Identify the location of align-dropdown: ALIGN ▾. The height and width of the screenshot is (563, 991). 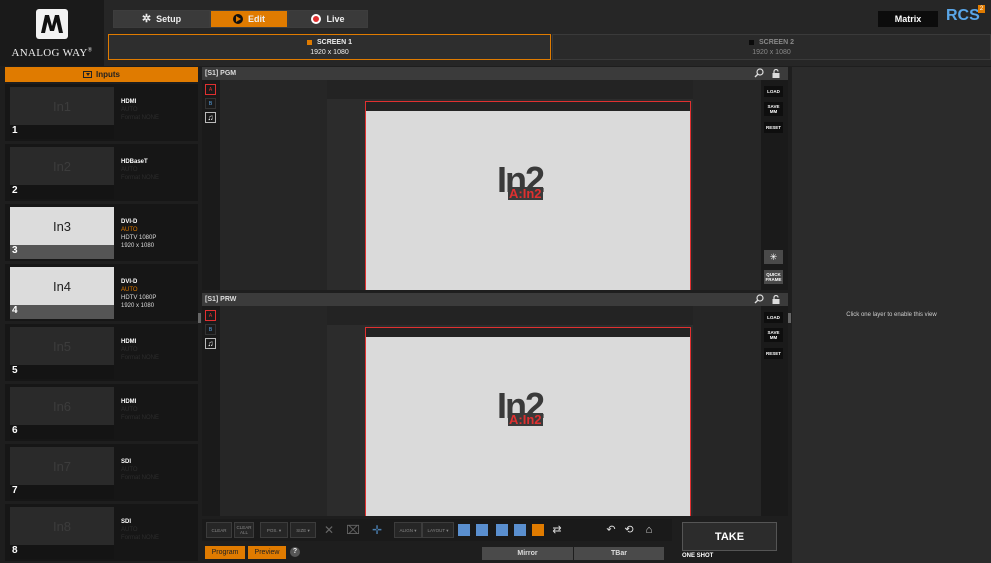
(408, 530).